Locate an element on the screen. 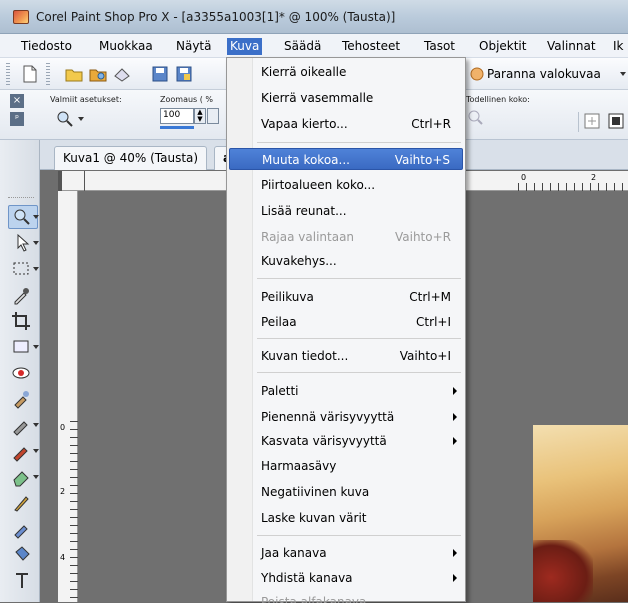  fit-image-icon is located at coordinates (616, 121).